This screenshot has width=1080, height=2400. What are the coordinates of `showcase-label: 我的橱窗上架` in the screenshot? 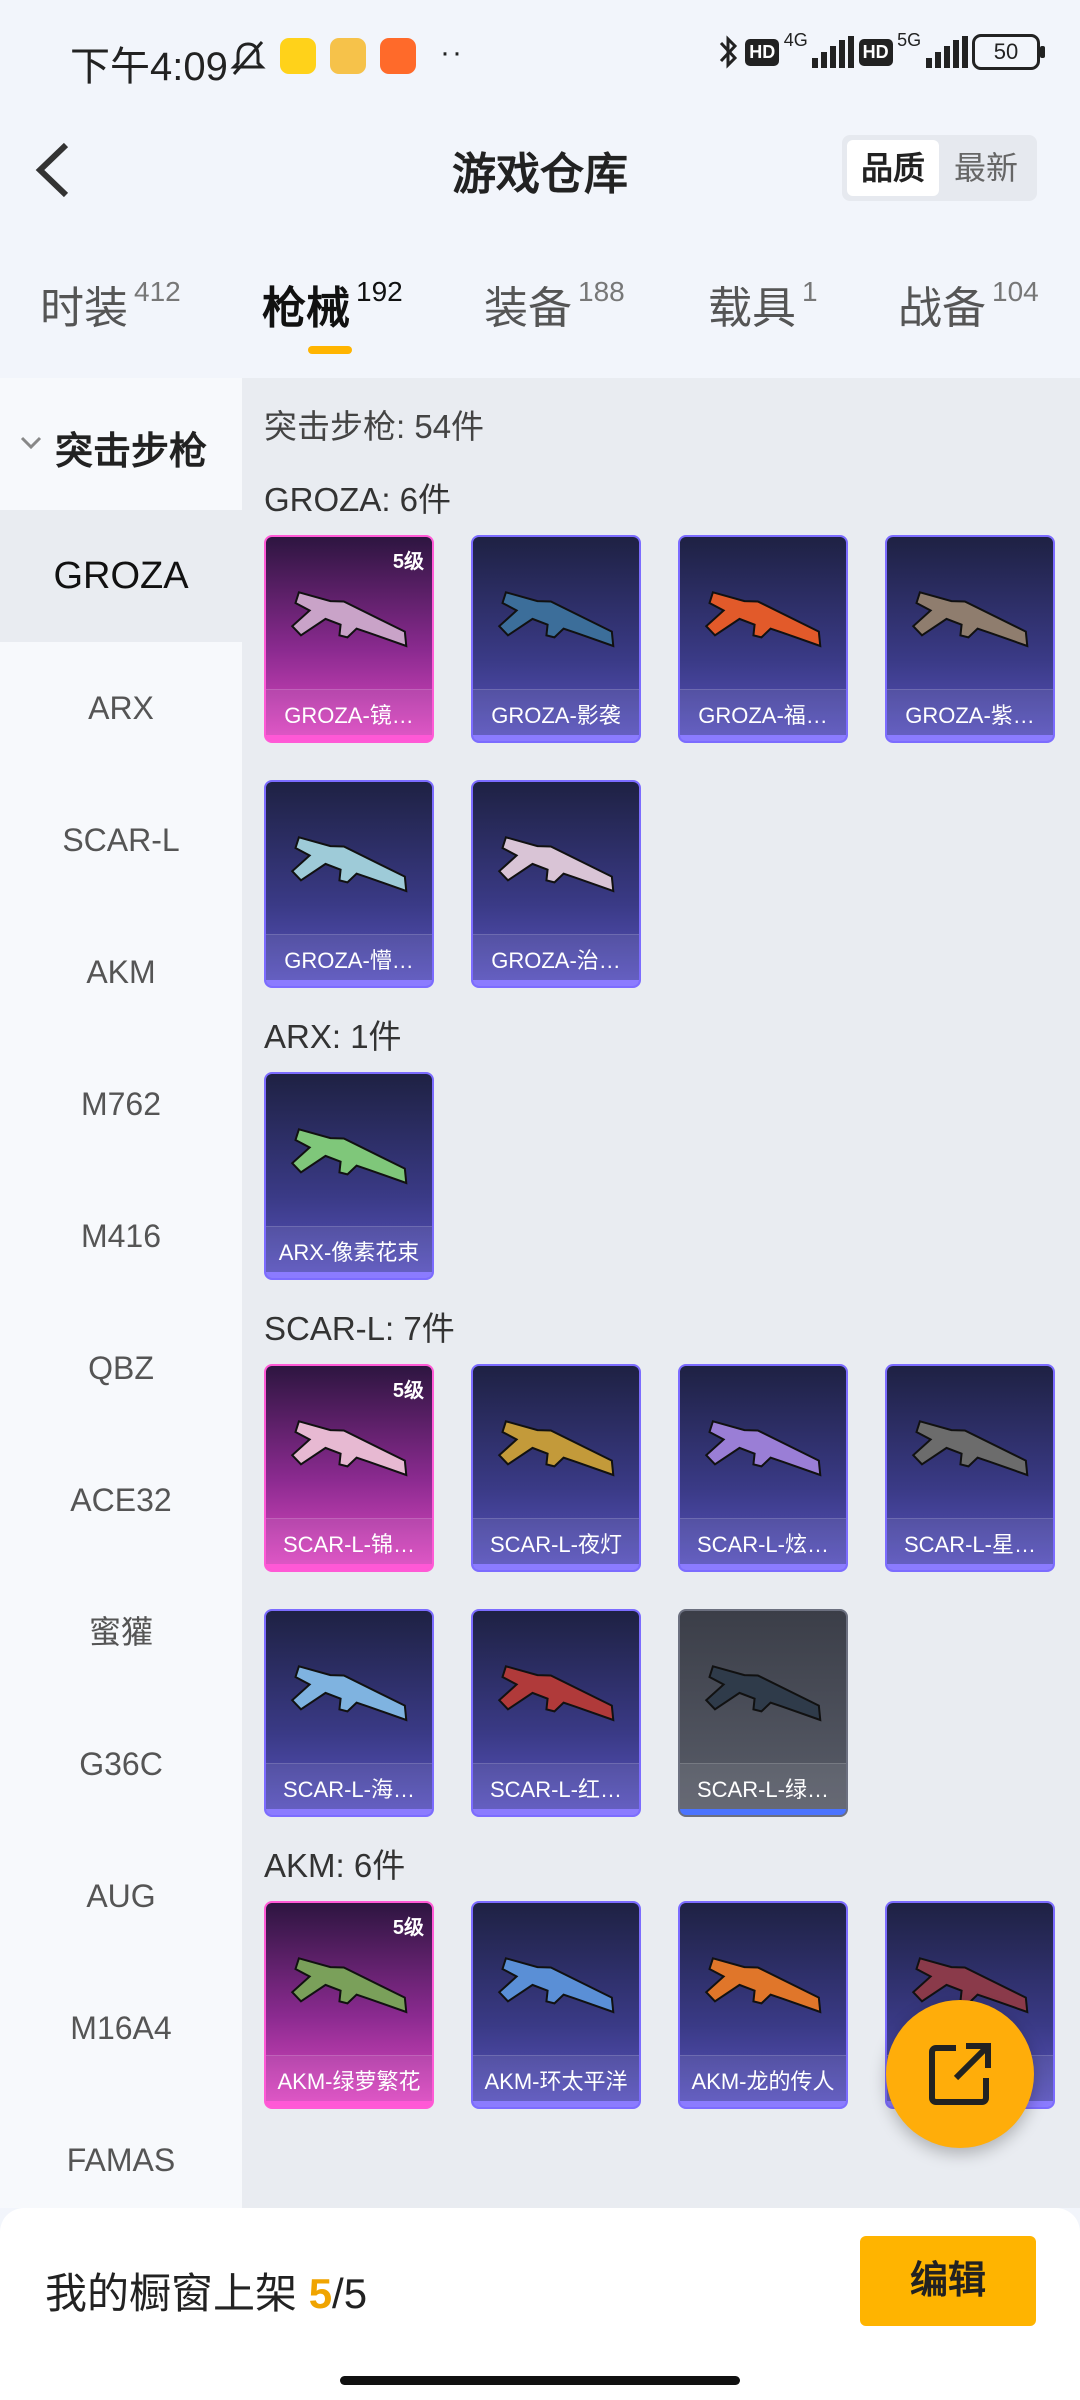 It's located at (171, 2293).